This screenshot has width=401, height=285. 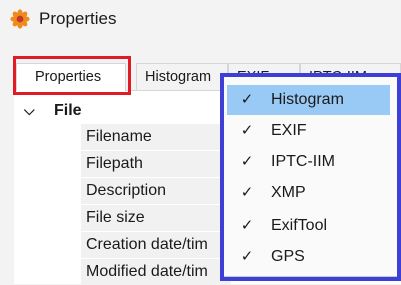 What do you see at coordinates (68, 110) in the screenshot?
I see `group-label: File` at bounding box center [68, 110].